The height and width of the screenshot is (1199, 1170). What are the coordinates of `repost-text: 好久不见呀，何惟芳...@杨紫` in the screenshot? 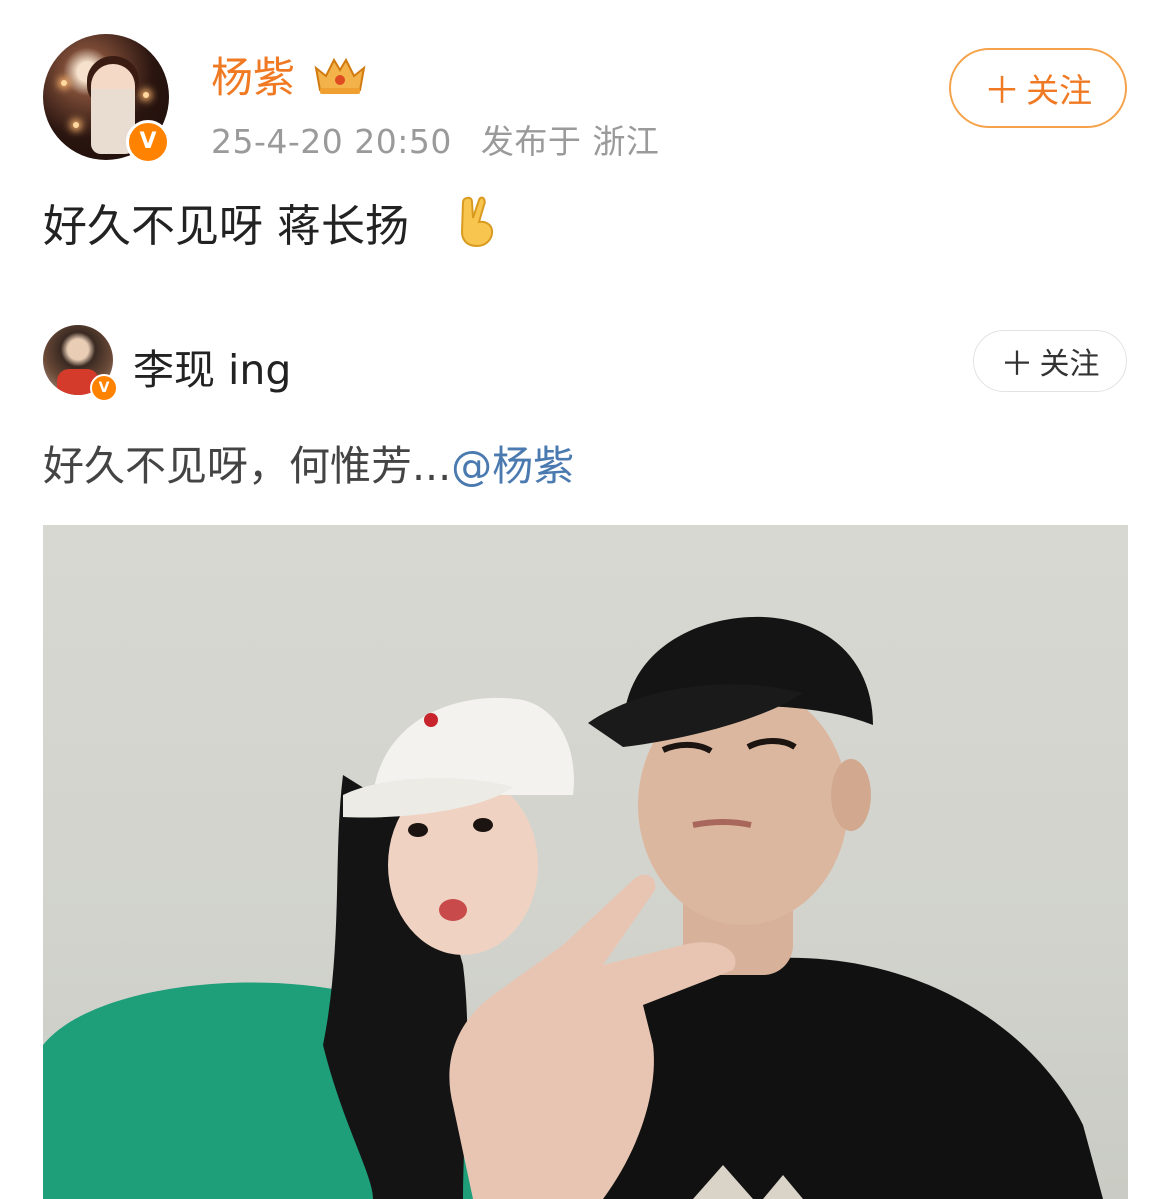 It's located at (308, 462).